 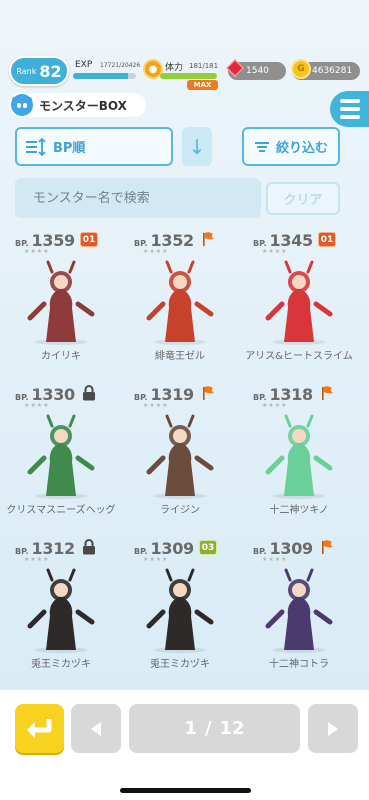 I want to click on monster-box-icon, so click(x=22, y=105).